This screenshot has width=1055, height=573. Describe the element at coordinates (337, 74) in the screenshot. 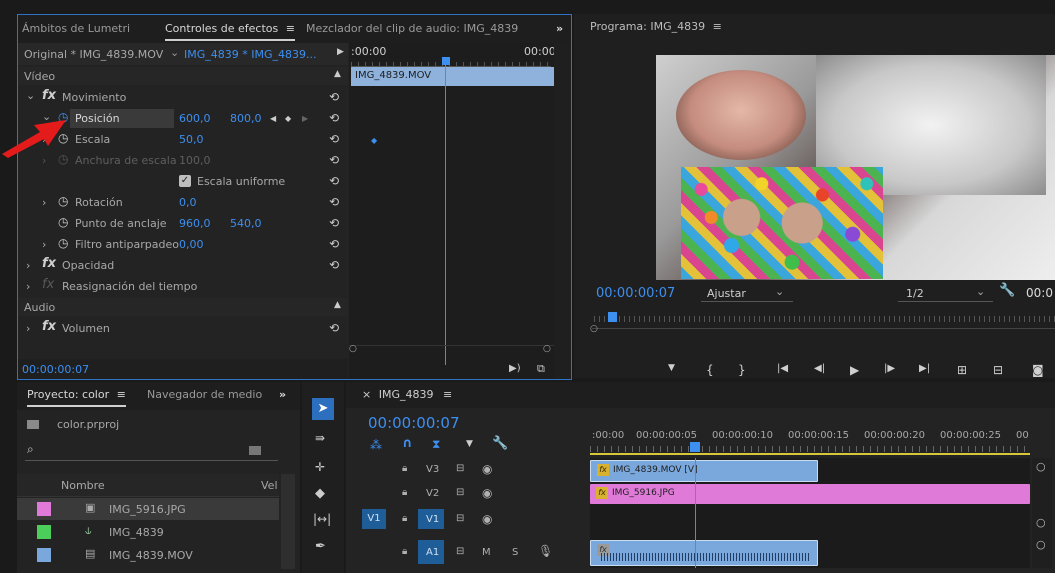

I see `collapse-up-icon: ▲` at that location.